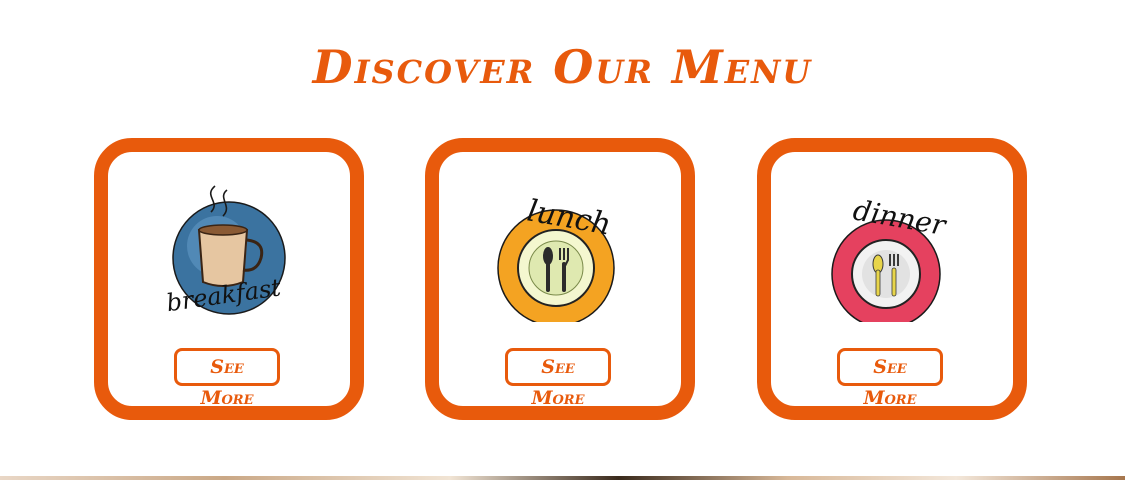 The height and width of the screenshot is (480, 1125). What do you see at coordinates (562, 67) in the screenshot?
I see `page-title: Discover Our Menu` at bounding box center [562, 67].